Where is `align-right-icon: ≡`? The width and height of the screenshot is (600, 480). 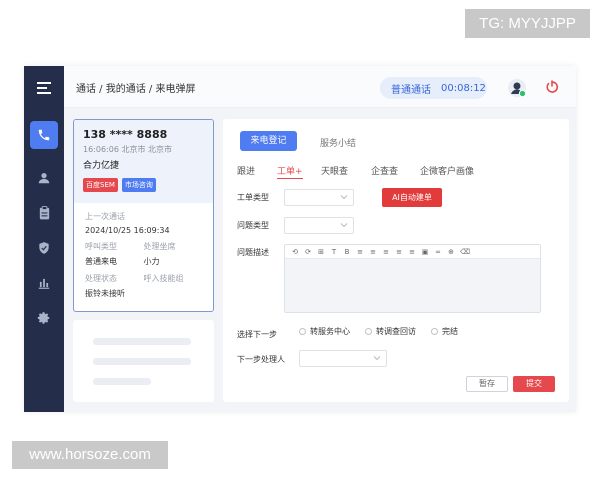
align-right-icon: ≡ is located at coordinates (386, 252).